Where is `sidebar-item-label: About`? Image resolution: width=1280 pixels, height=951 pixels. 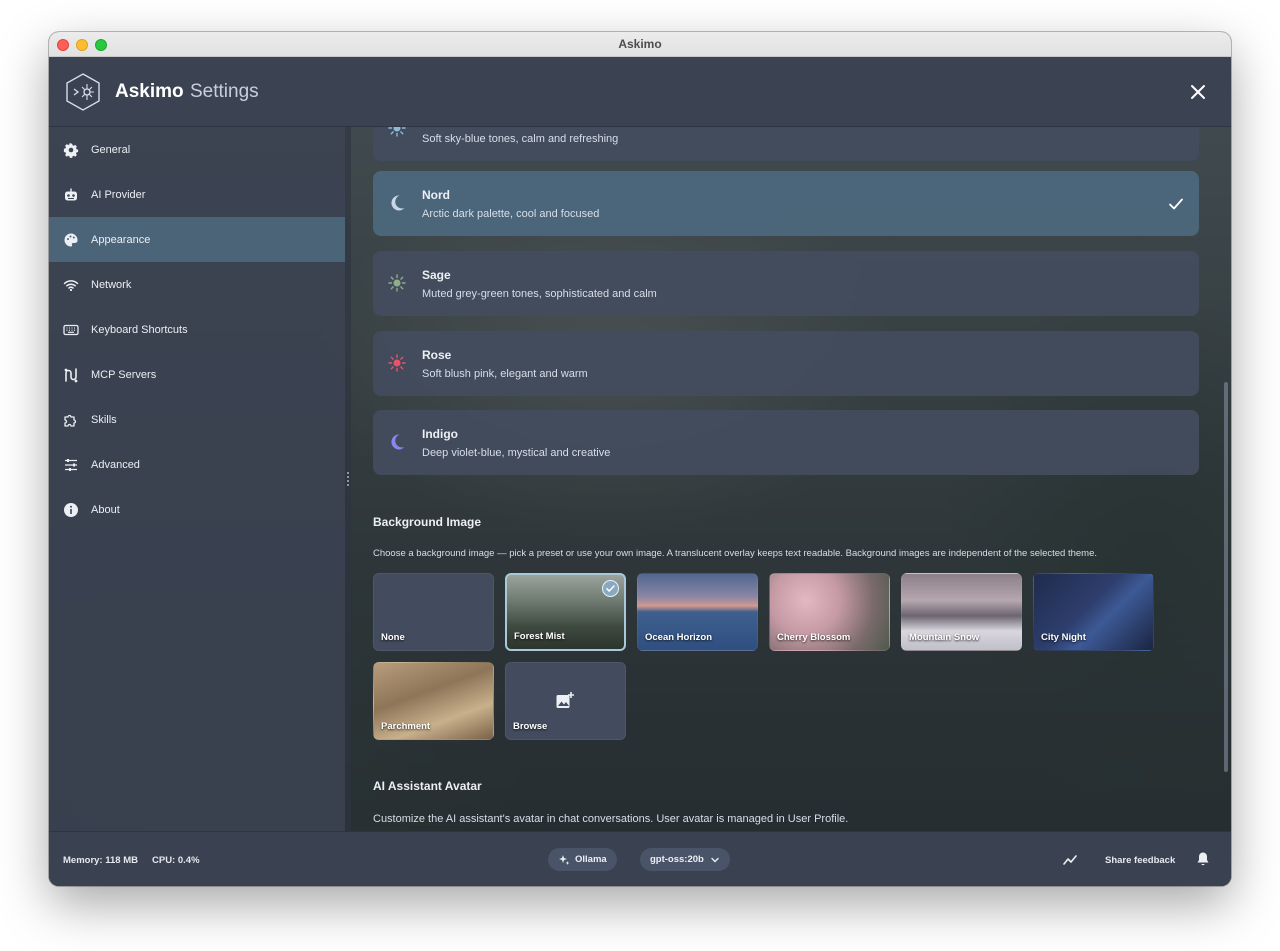
sidebar-item-label: About is located at coordinates (105, 509).